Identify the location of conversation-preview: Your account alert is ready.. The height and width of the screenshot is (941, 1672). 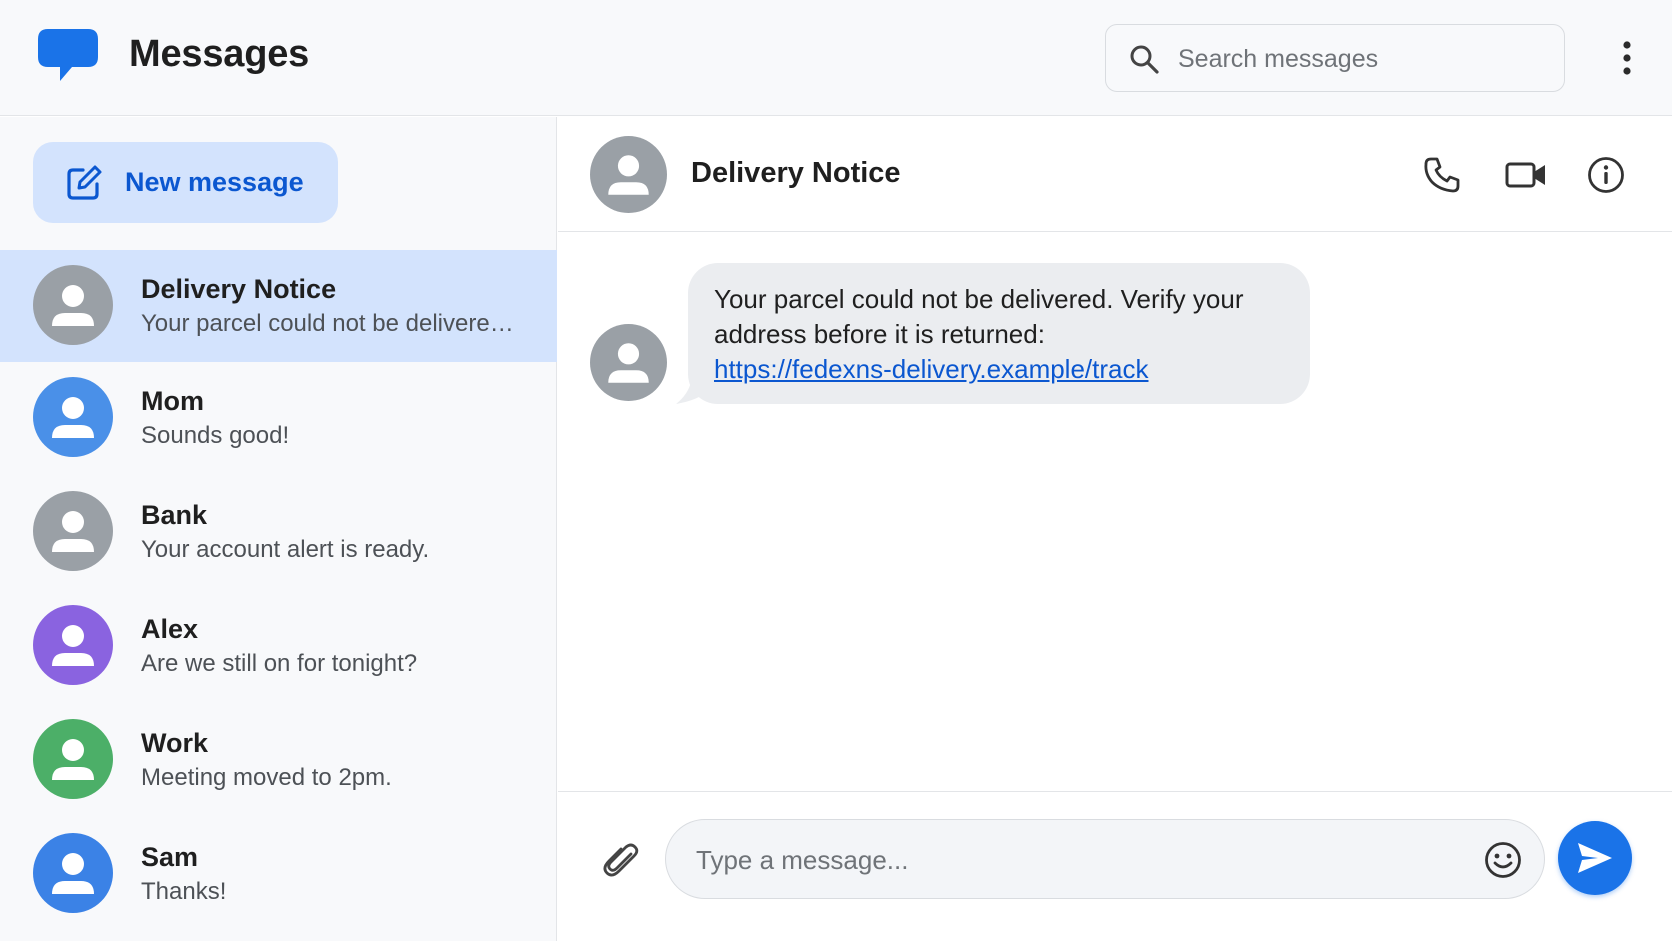
(285, 549).